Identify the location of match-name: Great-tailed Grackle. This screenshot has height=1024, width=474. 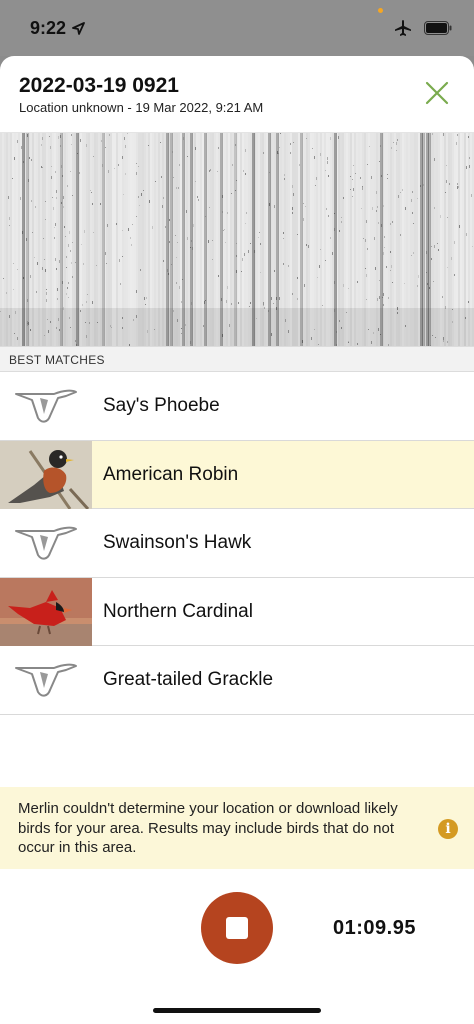
(188, 679).